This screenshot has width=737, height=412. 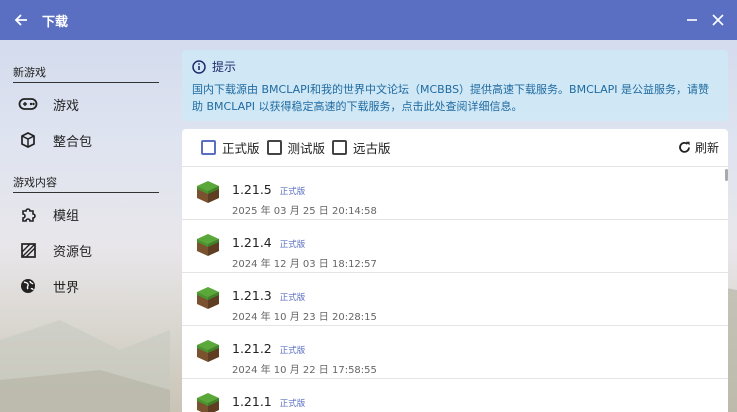 I want to click on info-icon, so click(x=199, y=66).